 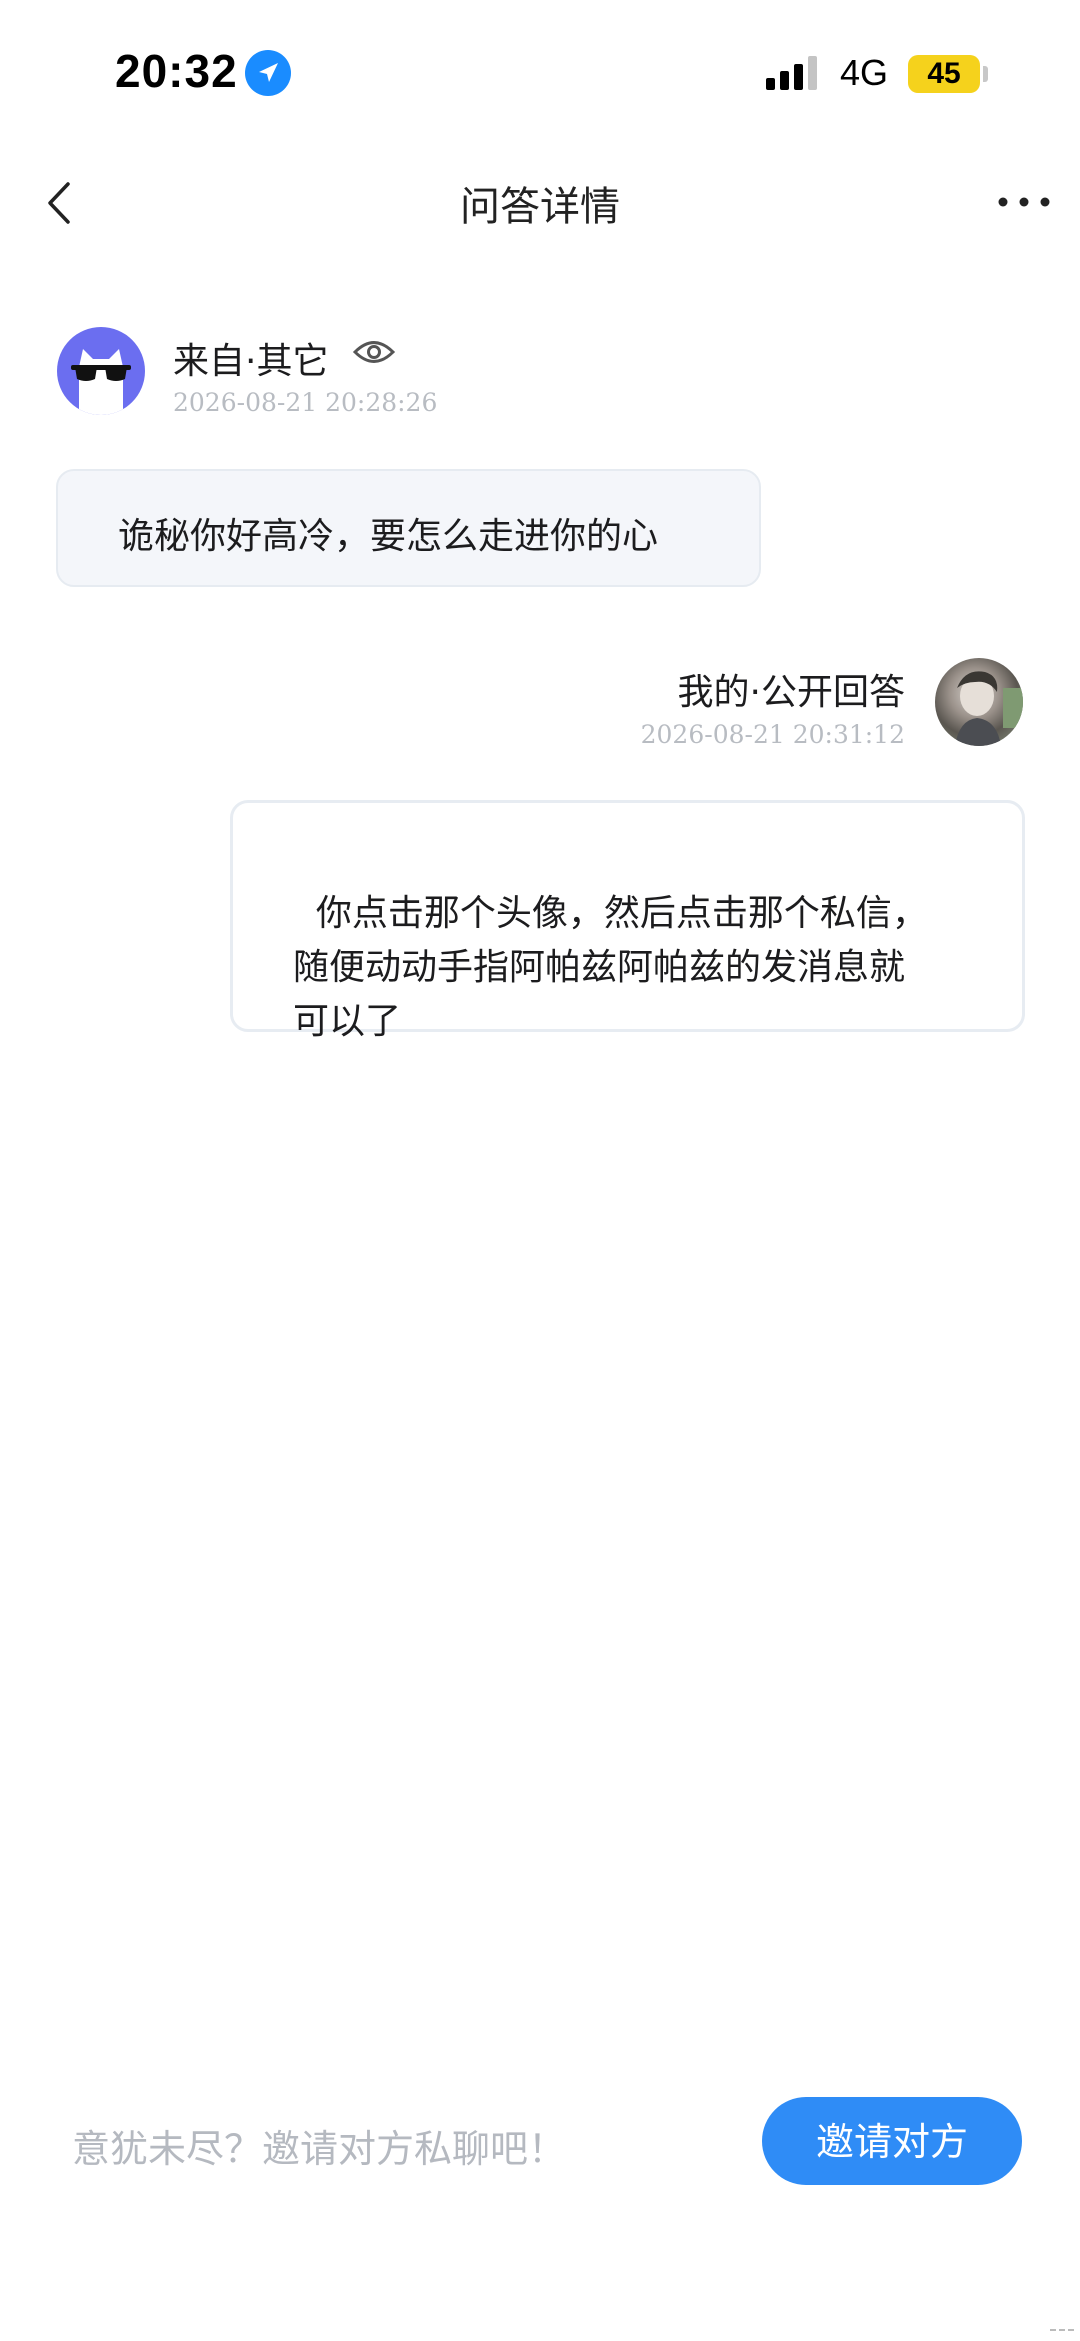 What do you see at coordinates (251, 361) in the screenshot?
I see `question-source: 来自·其它` at bounding box center [251, 361].